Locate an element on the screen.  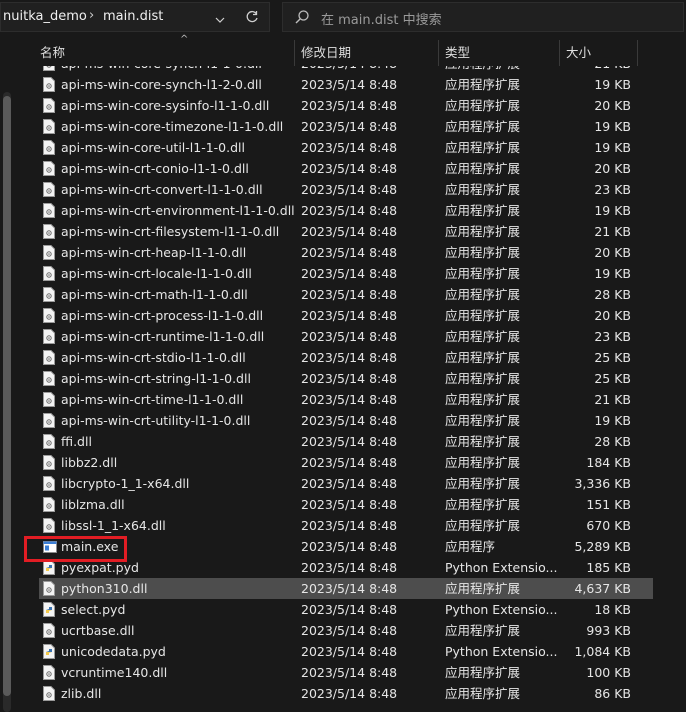
navigation-pane-edge is located at coordinates (10, 374).